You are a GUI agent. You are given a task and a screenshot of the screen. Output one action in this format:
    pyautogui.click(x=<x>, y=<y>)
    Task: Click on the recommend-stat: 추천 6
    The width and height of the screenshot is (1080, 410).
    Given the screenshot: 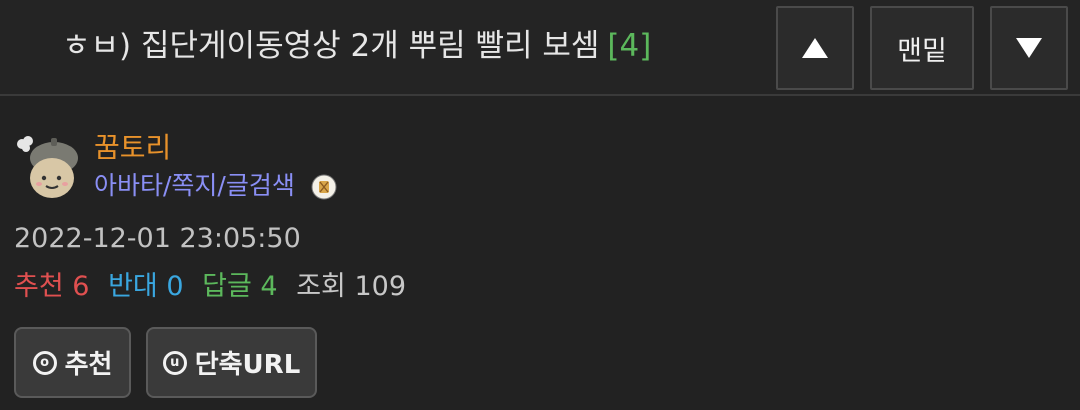 What is the action you would take?
    pyautogui.click(x=51, y=286)
    